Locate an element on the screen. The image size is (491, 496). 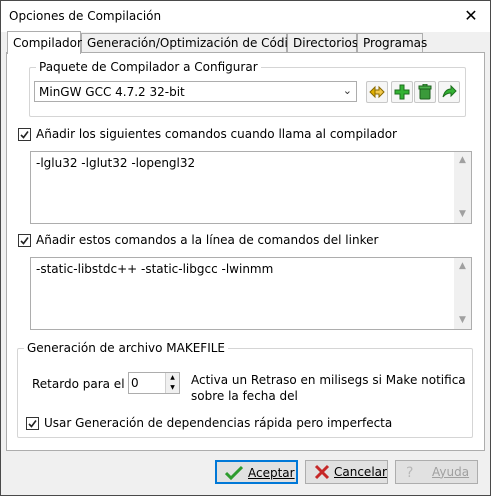
compiler-cmds-text: -lglu32 -lglut32 -lopengl32 is located at coordinates (116, 163).